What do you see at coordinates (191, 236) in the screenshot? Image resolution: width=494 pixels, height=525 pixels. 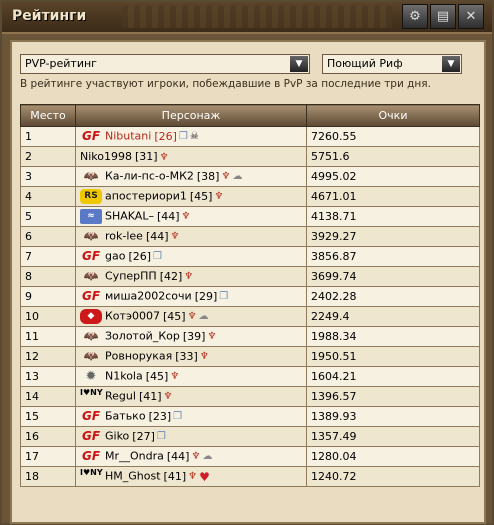 I see `character-cell: 🦇 rok-lee [44] ♆` at bounding box center [191, 236].